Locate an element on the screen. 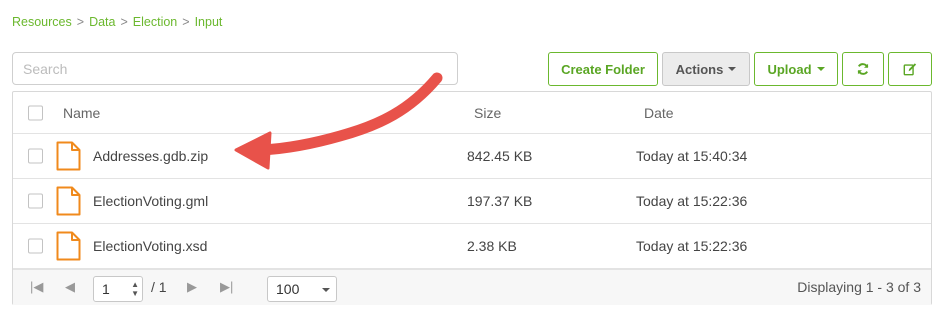  column-header-date: Date is located at coordinates (659, 112).